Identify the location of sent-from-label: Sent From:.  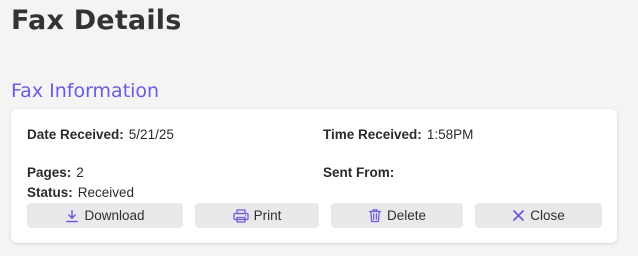
(359, 172).